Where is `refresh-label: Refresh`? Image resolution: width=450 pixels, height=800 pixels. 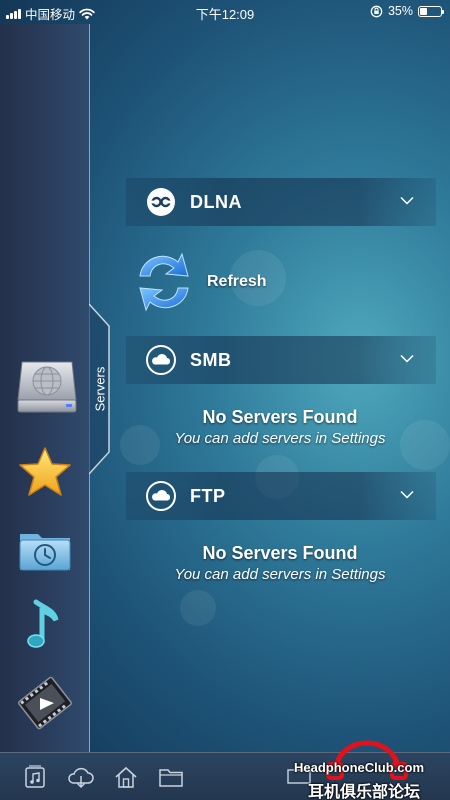
refresh-label: Refresh is located at coordinates (237, 281).